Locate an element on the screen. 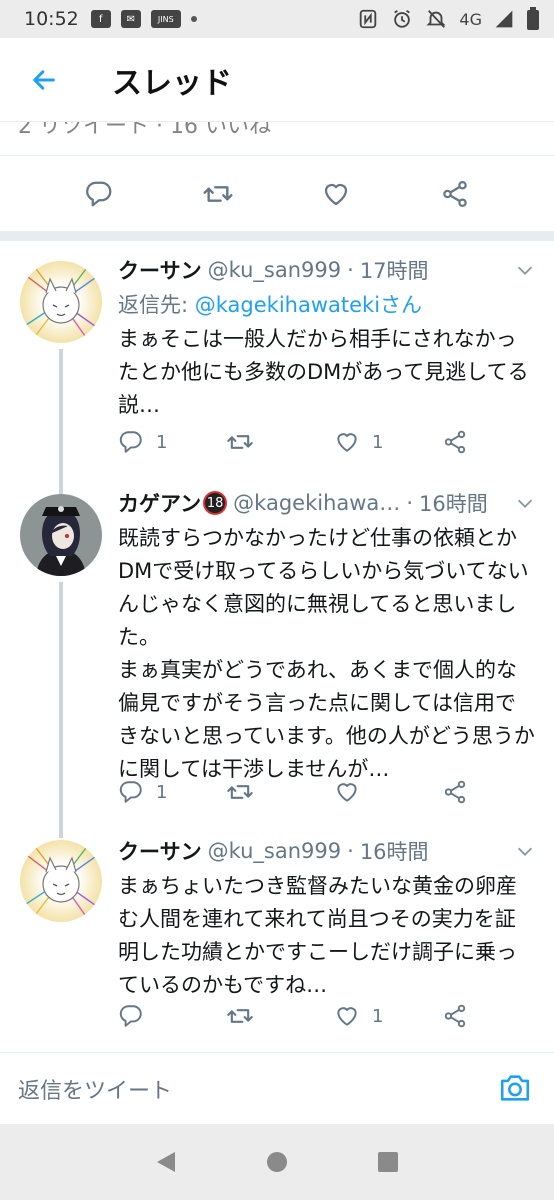 The height and width of the screenshot is (1200, 554). top-app-bar-overlay: スレッド is located at coordinates (277, 80).